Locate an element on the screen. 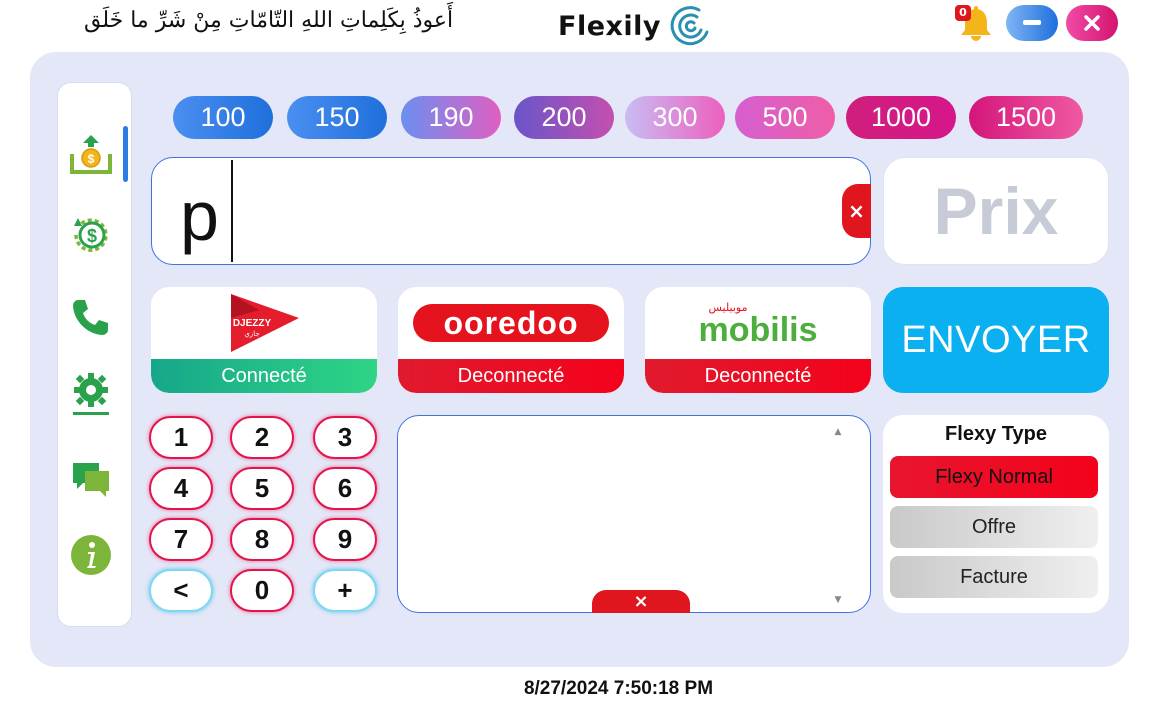 The image size is (1161, 716). phone-number-value: p is located at coordinates (199, 216).